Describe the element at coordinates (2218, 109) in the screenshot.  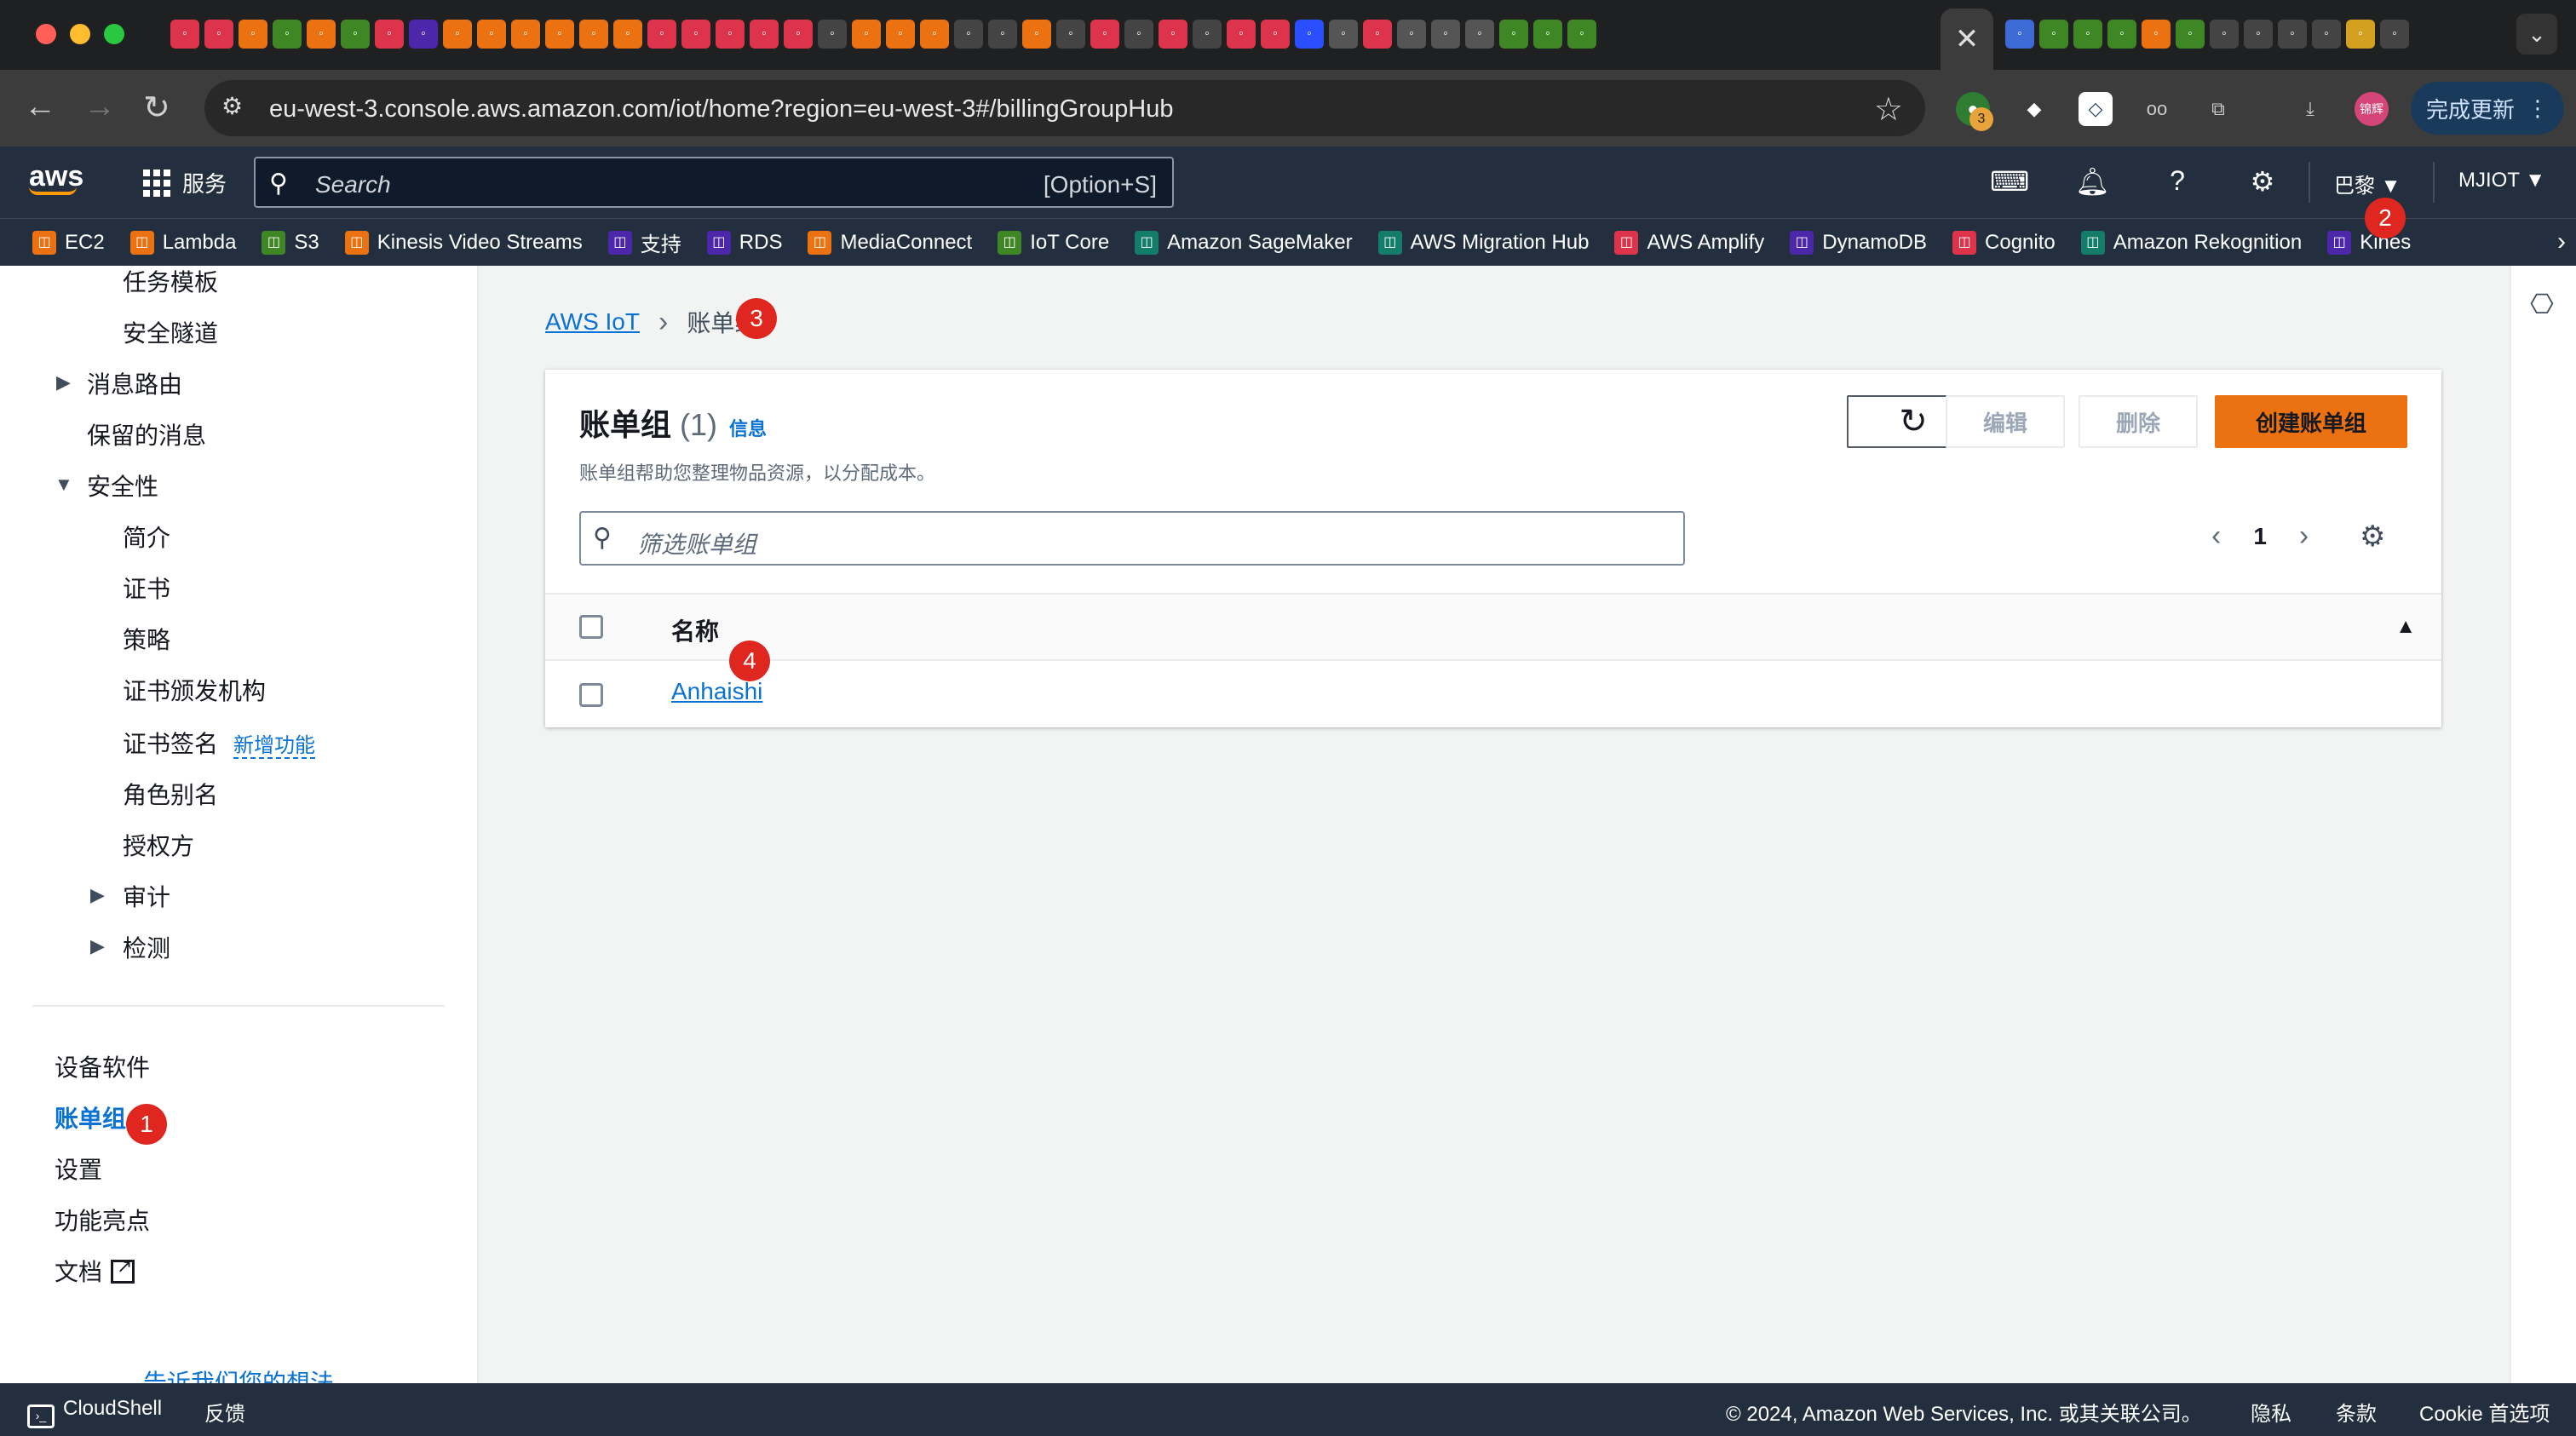
I see `puzzle-icon: ⧉` at that location.